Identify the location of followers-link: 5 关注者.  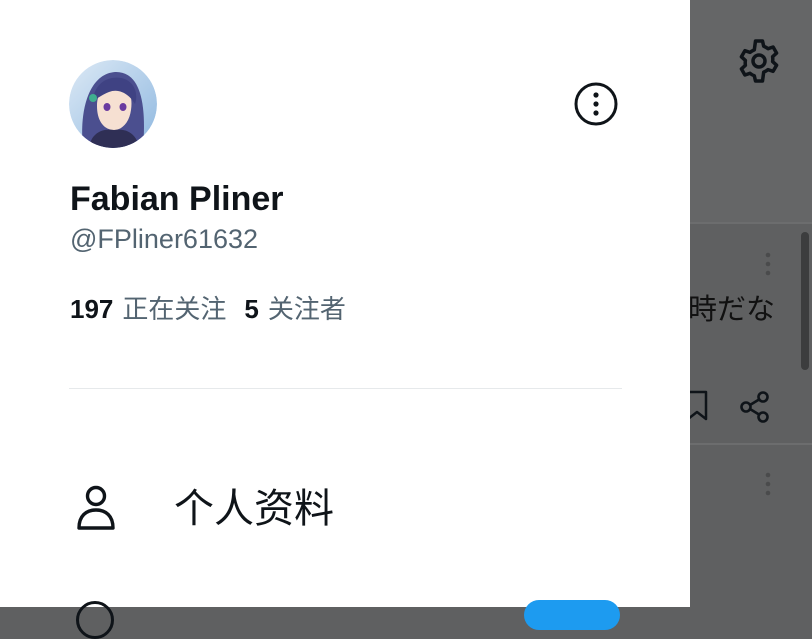
(294, 307).